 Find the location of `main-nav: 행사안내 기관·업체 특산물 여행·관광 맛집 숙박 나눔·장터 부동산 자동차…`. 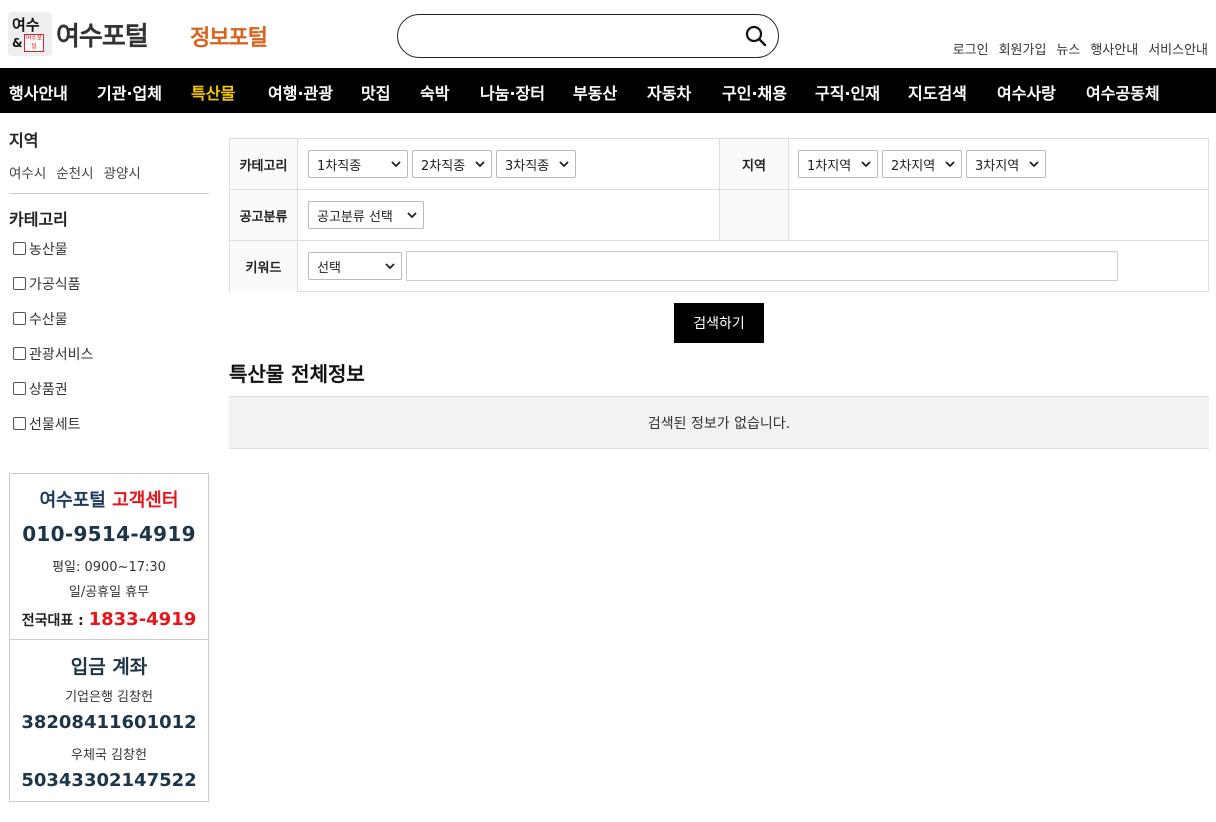

main-nav: 행사안내 기관·업체 특산물 여행·관광 맛집 숙박 나눔·장터 부동산 자동차… is located at coordinates (608, 90).